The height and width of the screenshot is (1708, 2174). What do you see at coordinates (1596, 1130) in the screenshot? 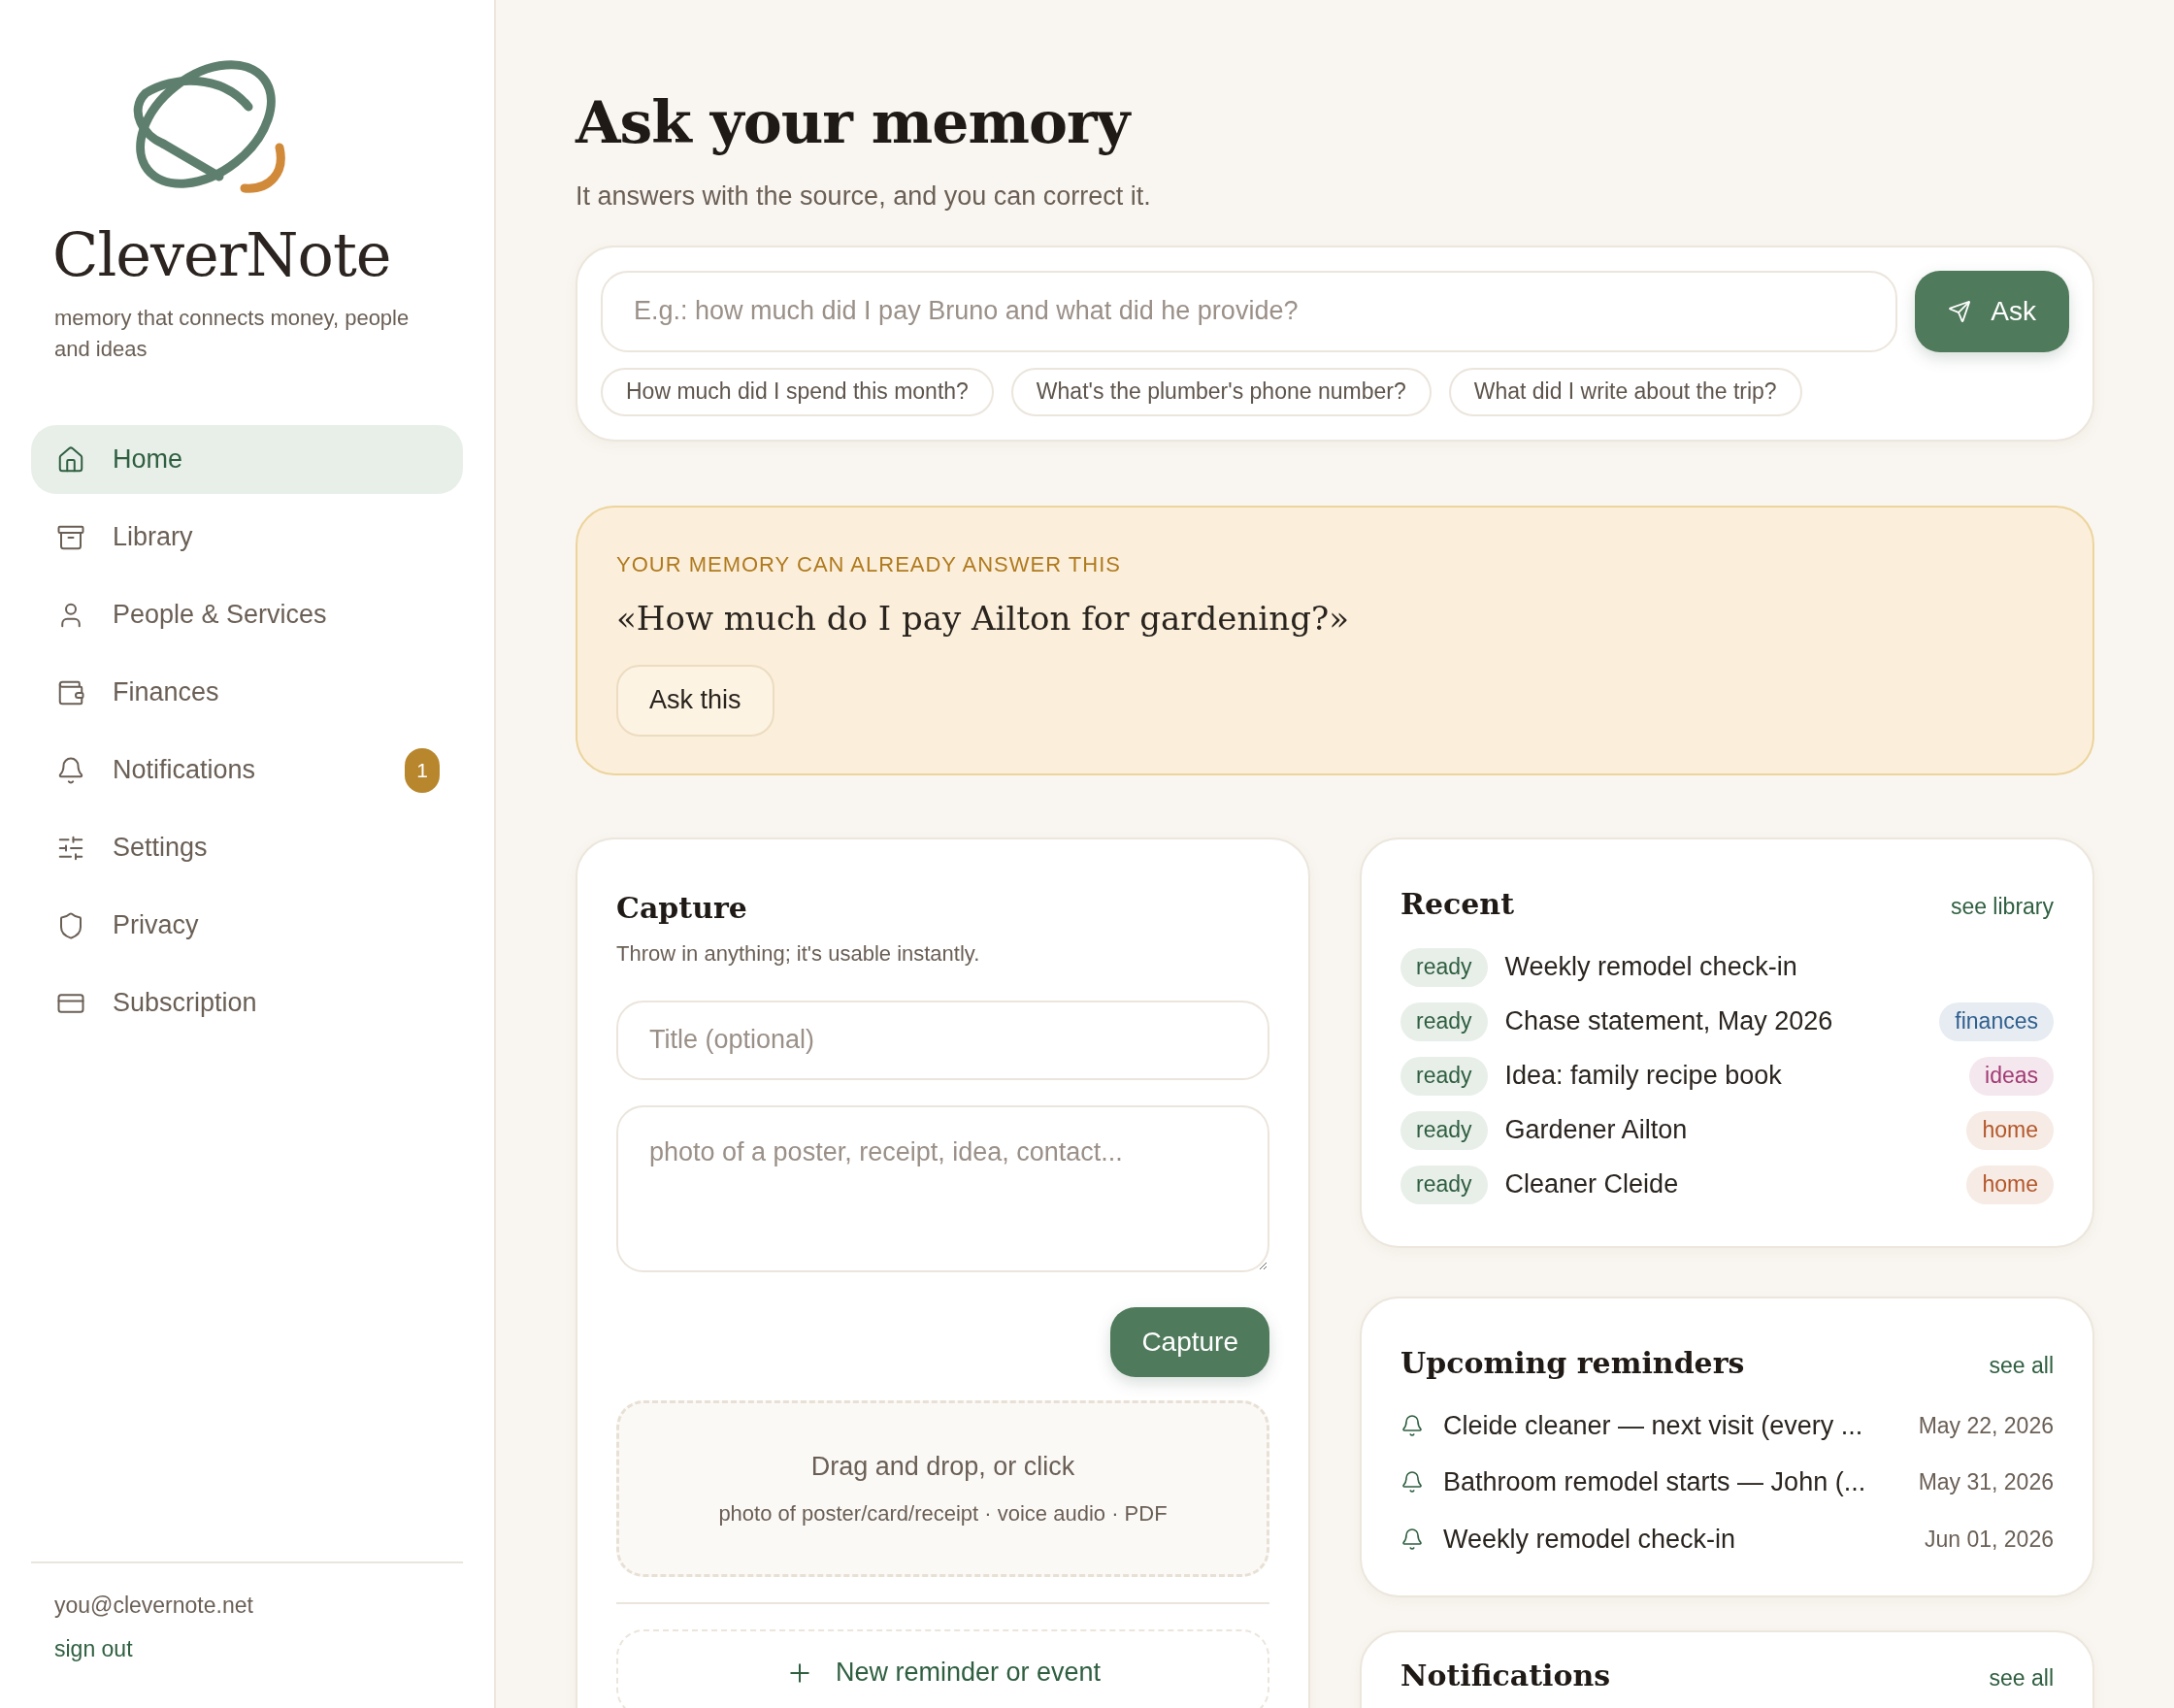
I see `item-title: Gardener Ailton` at bounding box center [1596, 1130].